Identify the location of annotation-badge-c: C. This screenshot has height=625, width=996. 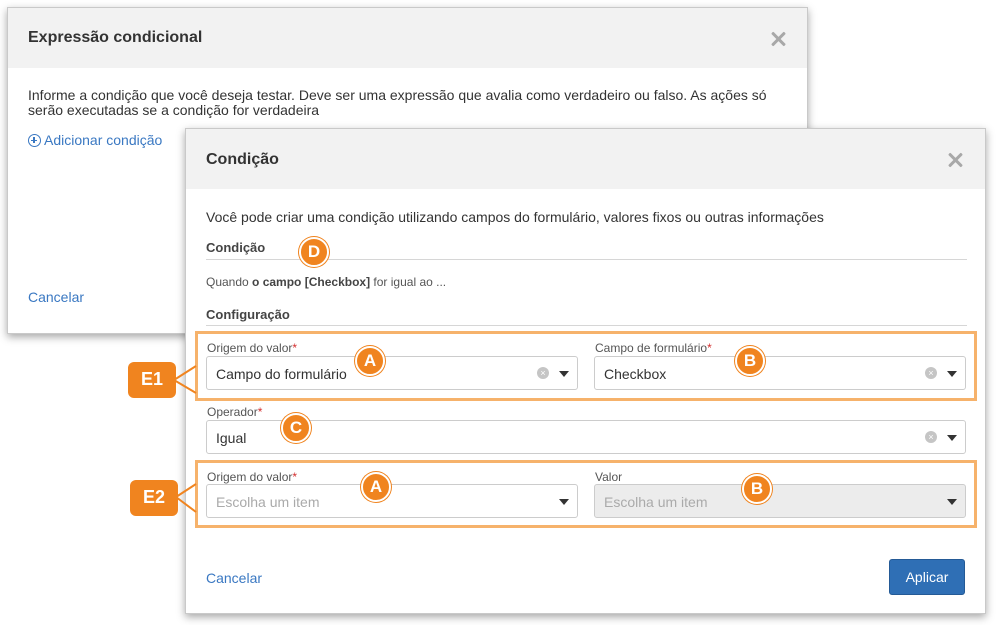
(296, 428).